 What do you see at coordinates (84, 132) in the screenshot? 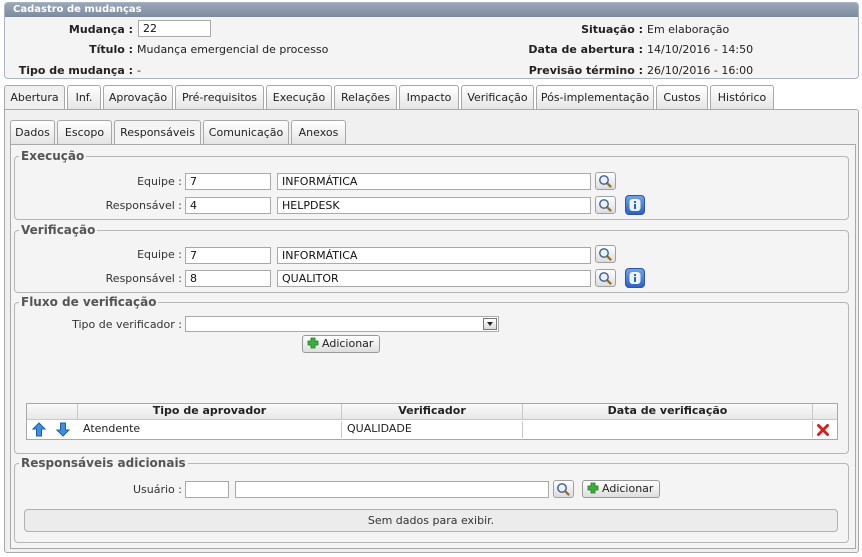
I see `subtab-escopo: Escopo` at bounding box center [84, 132].